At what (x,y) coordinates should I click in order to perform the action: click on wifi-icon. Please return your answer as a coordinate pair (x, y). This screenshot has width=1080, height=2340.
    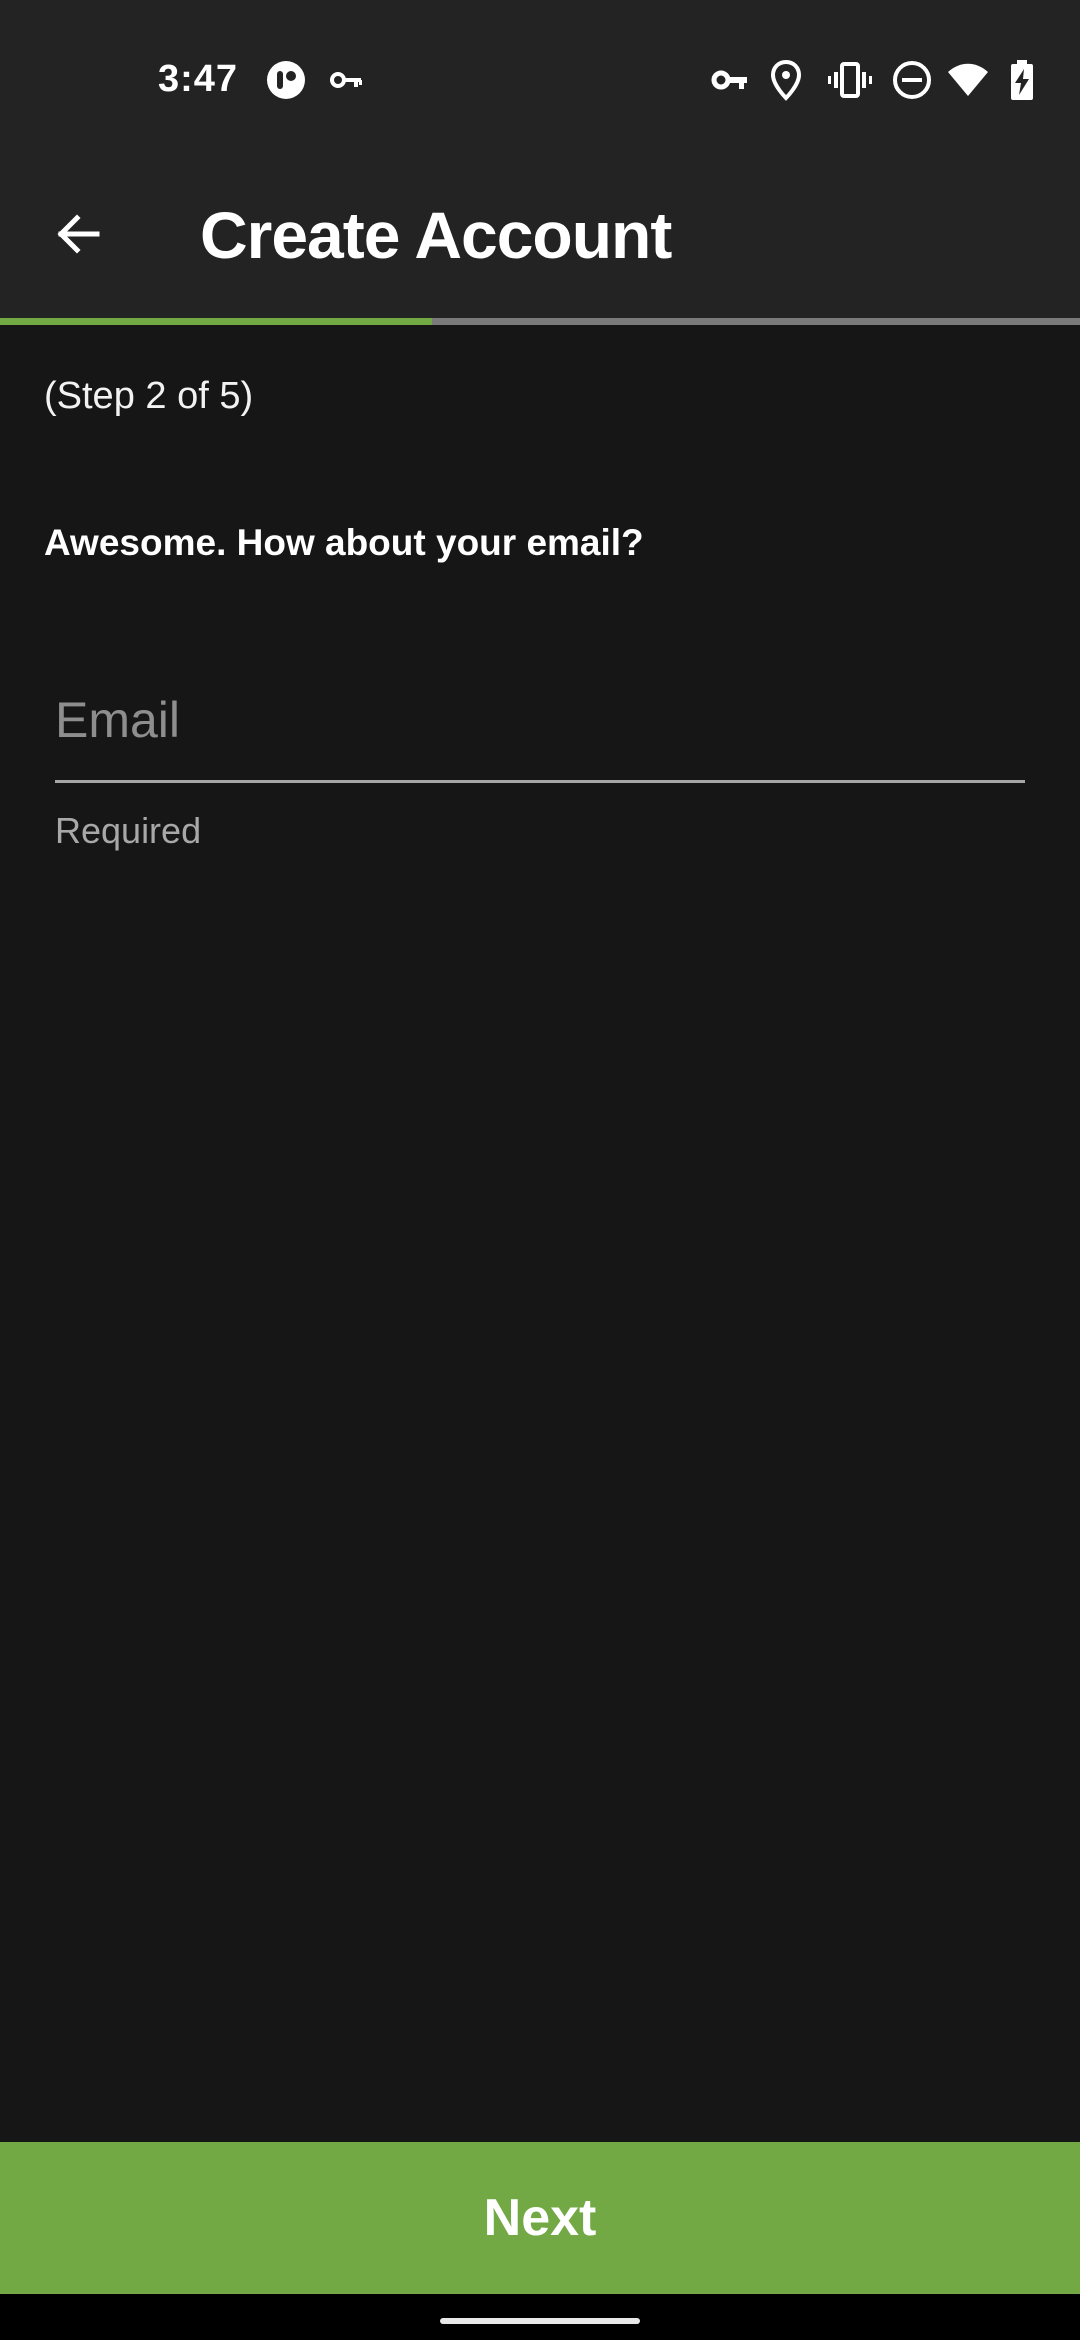
    Looking at the image, I should click on (968, 80).